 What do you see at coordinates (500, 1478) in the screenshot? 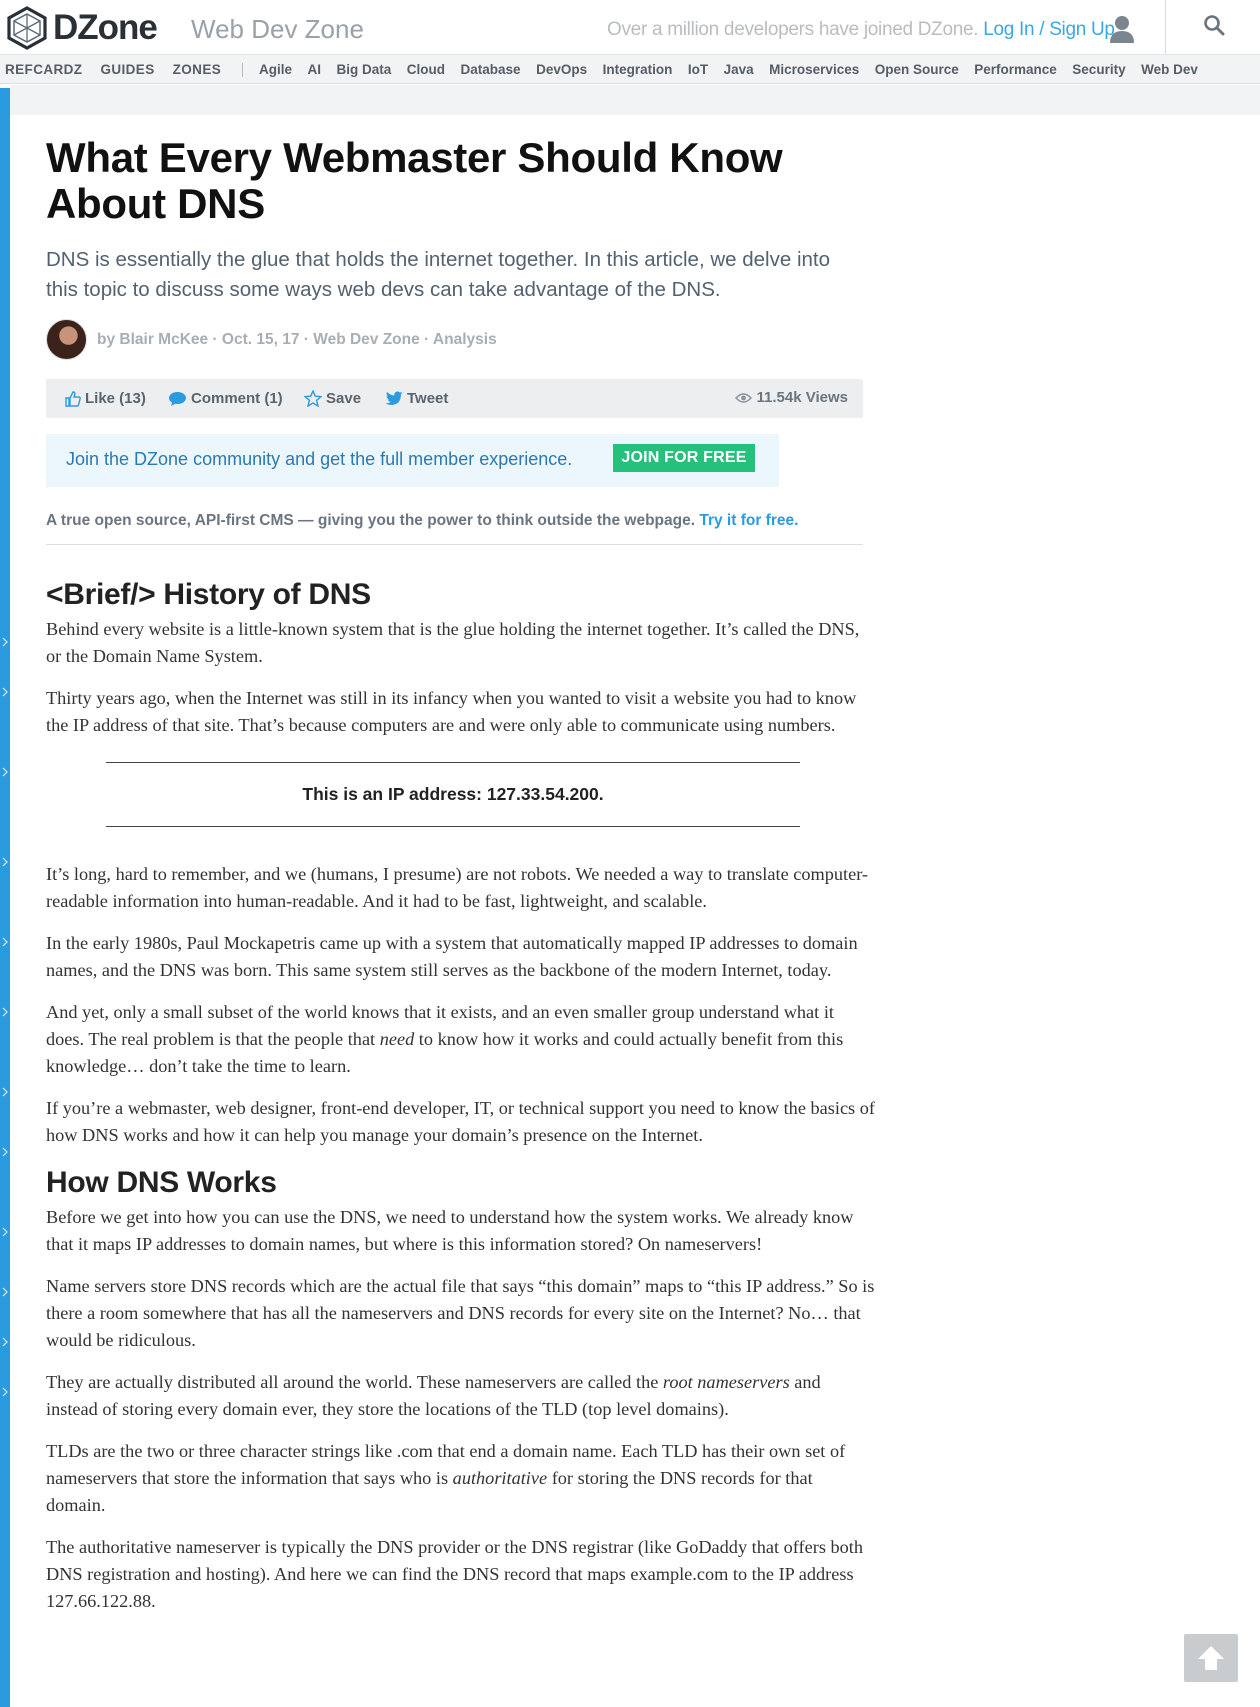
I see `emphasis: authoritative` at bounding box center [500, 1478].